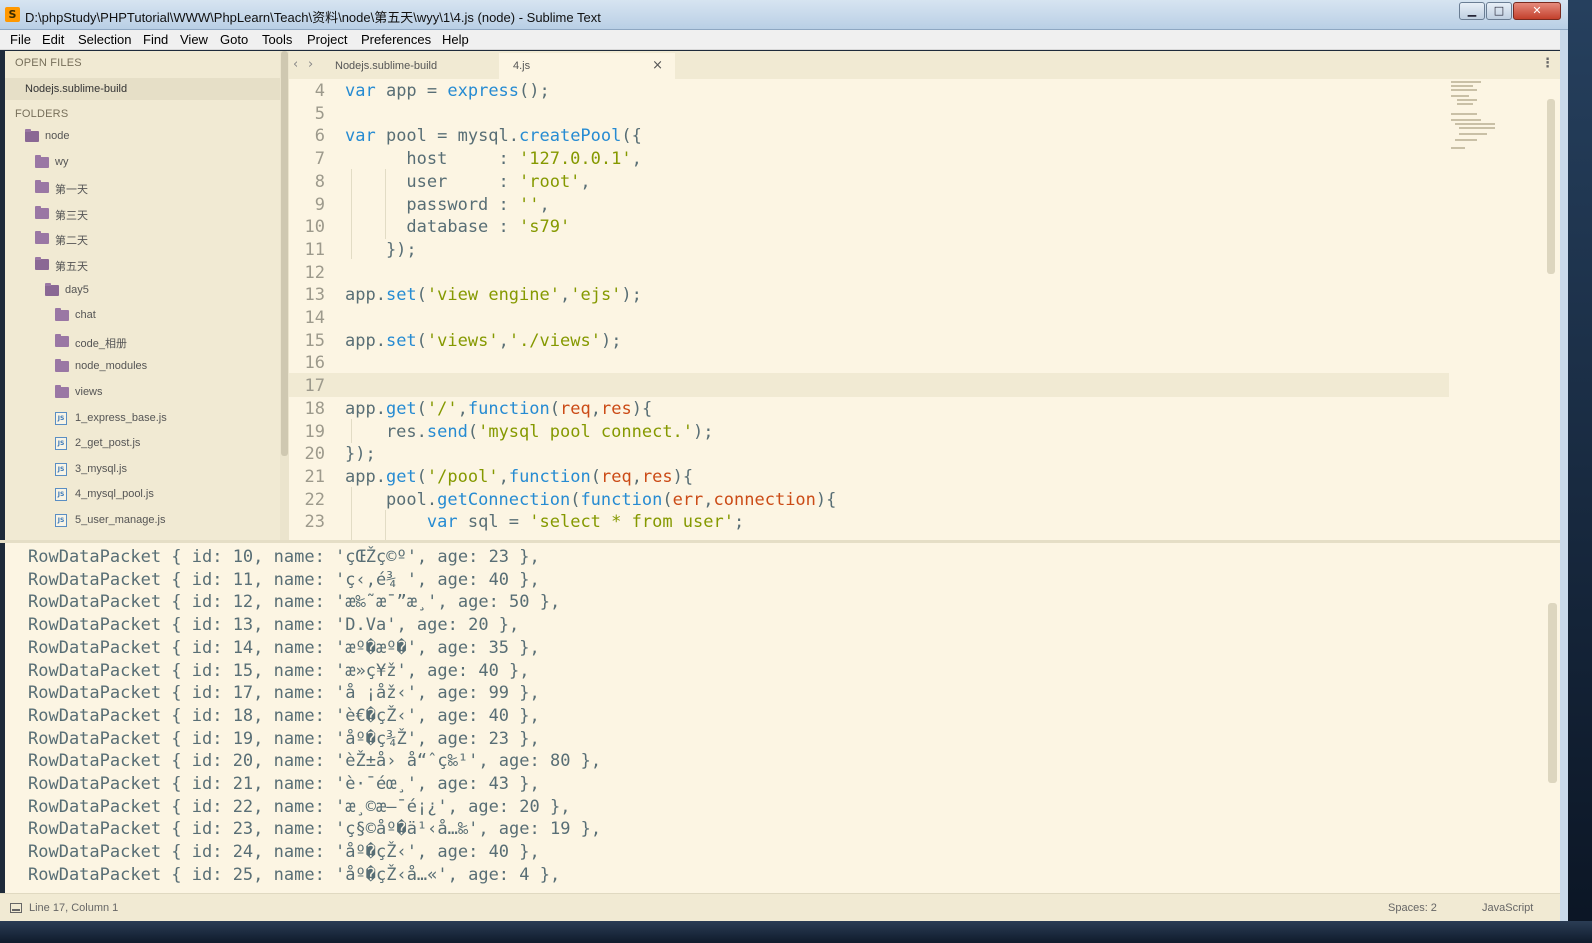 The image size is (1592, 943). Describe the element at coordinates (71, 216) in the screenshot. I see `tree-item-label: 第三天` at that location.